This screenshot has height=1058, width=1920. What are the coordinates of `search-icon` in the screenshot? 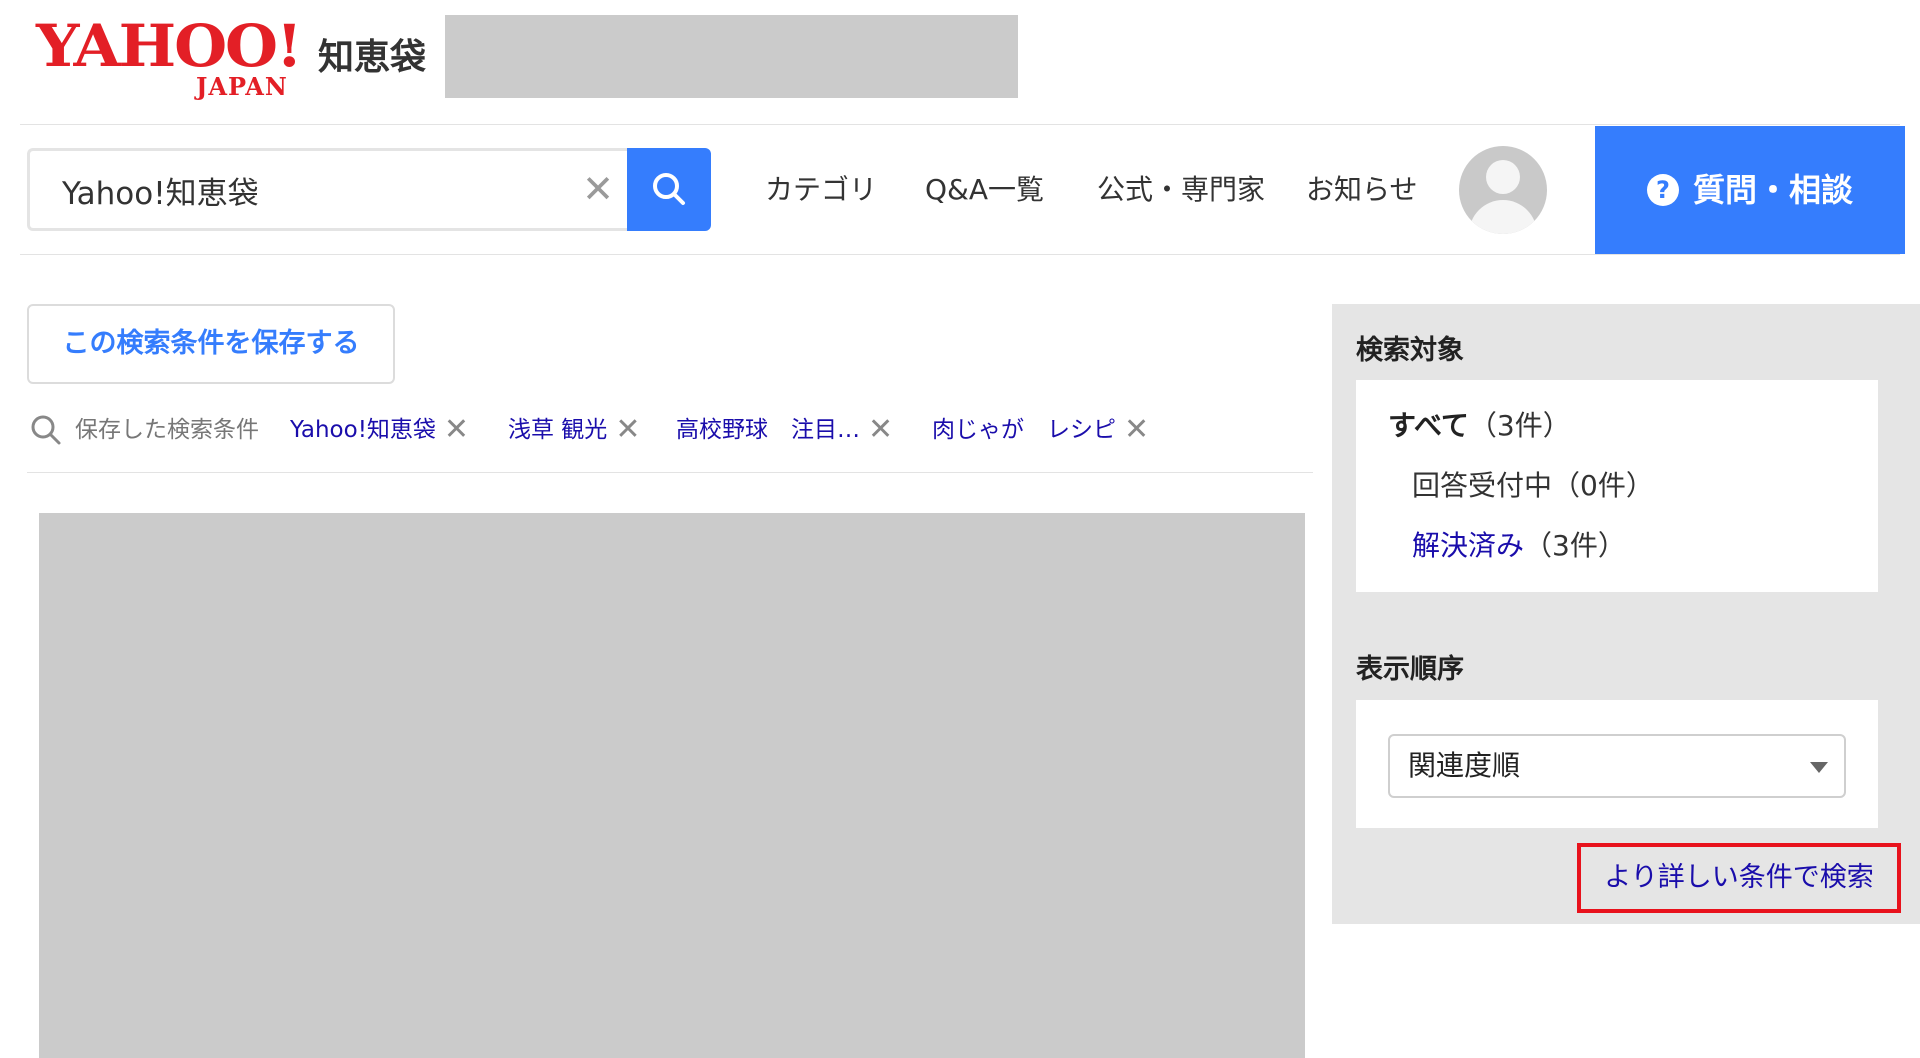 It's located at (669, 189).